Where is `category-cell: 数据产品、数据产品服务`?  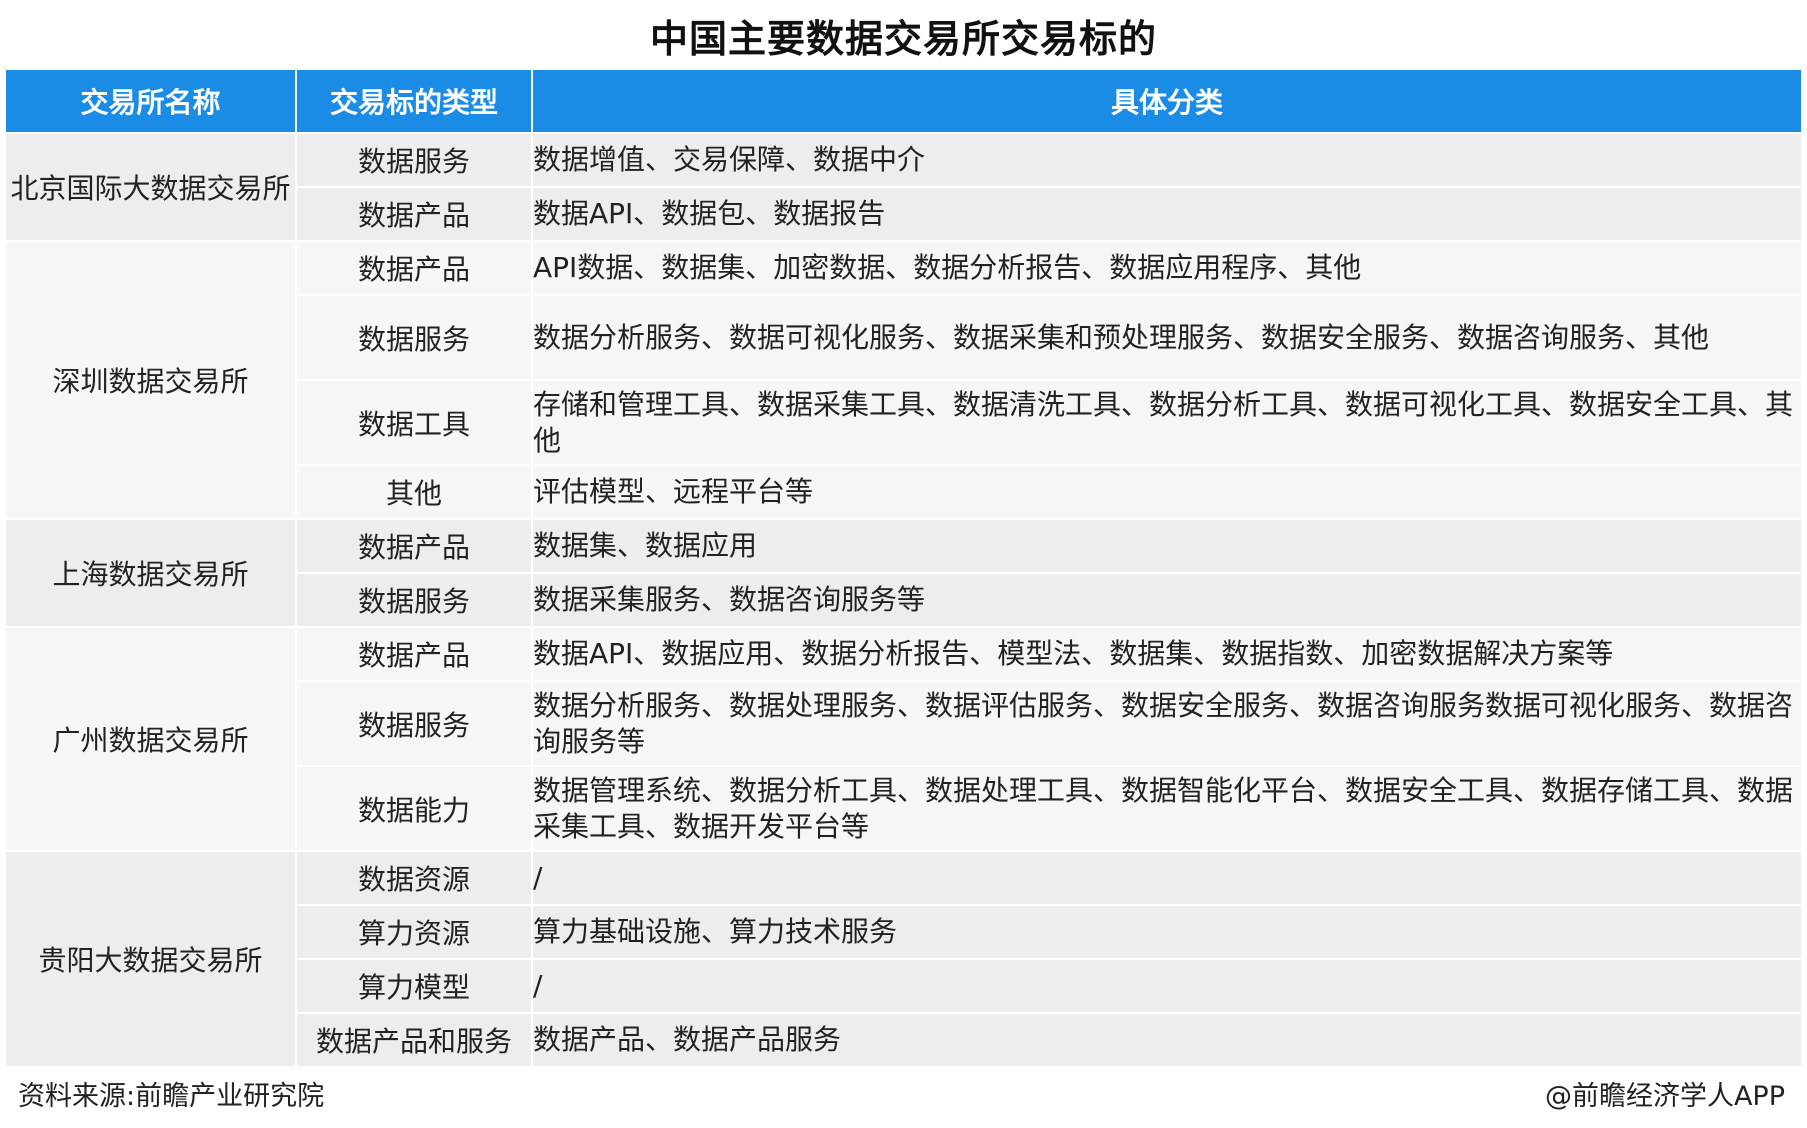 category-cell: 数据产品、数据产品服务 is located at coordinates (1167, 1040).